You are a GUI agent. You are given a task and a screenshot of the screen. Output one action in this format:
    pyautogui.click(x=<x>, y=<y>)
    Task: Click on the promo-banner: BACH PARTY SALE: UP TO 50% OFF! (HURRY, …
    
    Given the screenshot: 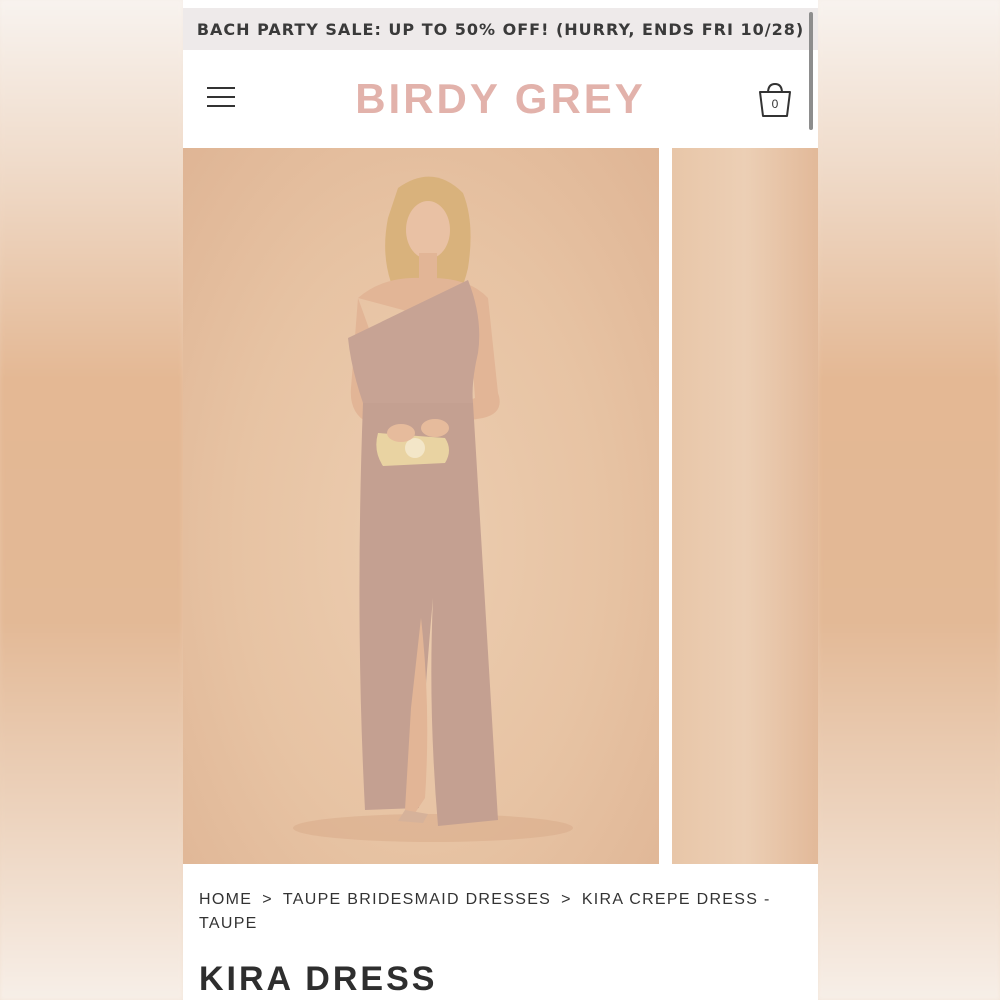 What is the action you would take?
    pyautogui.click(x=500, y=29)
    